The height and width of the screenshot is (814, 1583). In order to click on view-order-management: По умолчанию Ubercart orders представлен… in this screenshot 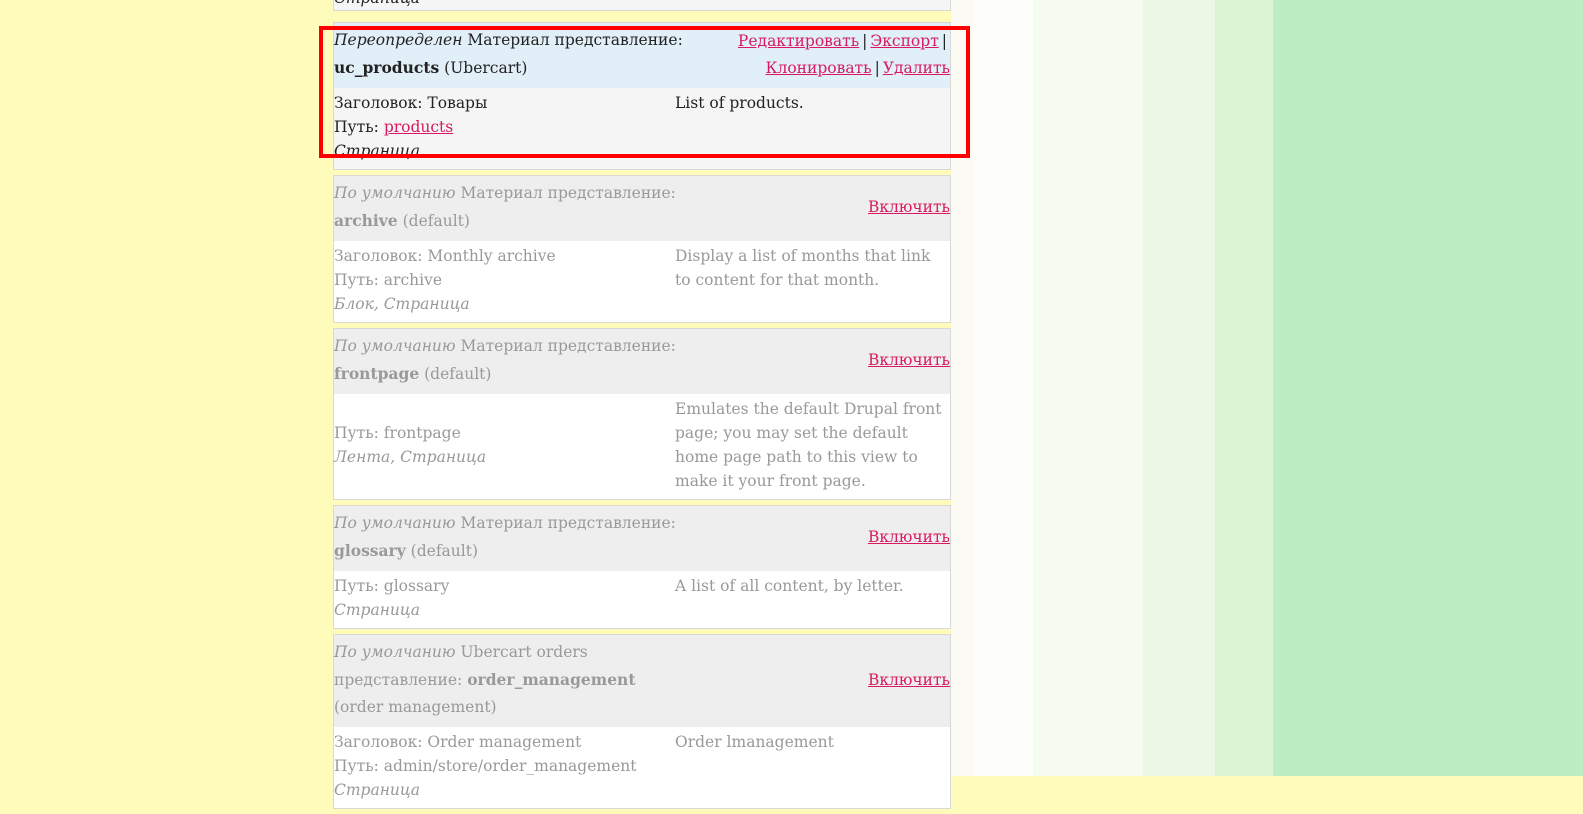, I will do `click(642, 721)`.